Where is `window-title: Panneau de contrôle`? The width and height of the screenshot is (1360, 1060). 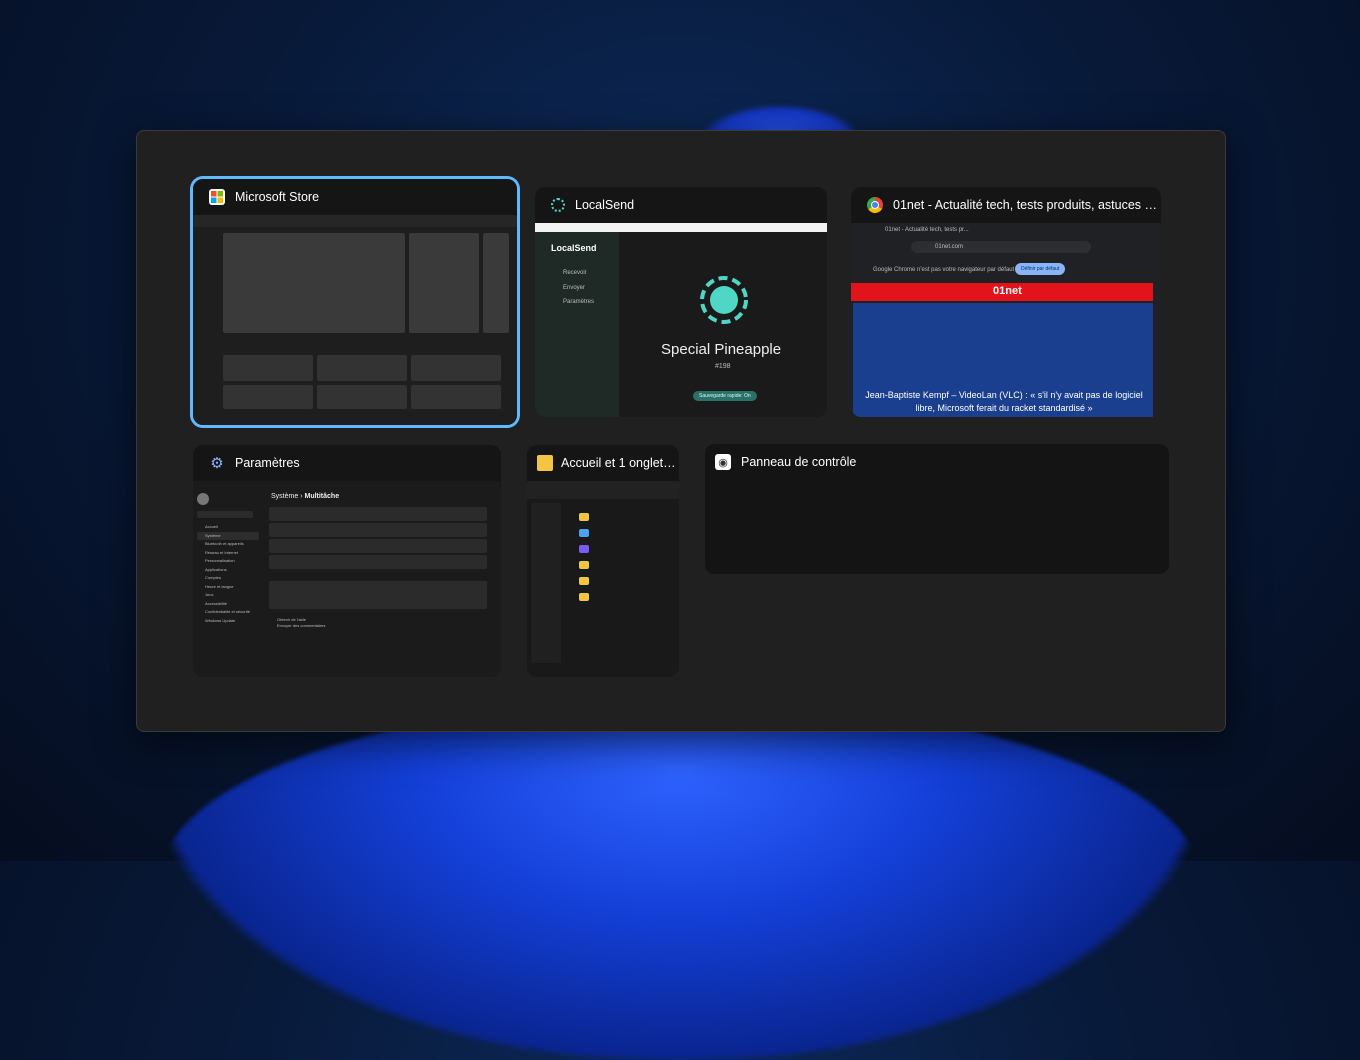 window-title: Panneau de contrôle is located at coordinates (799, 462).